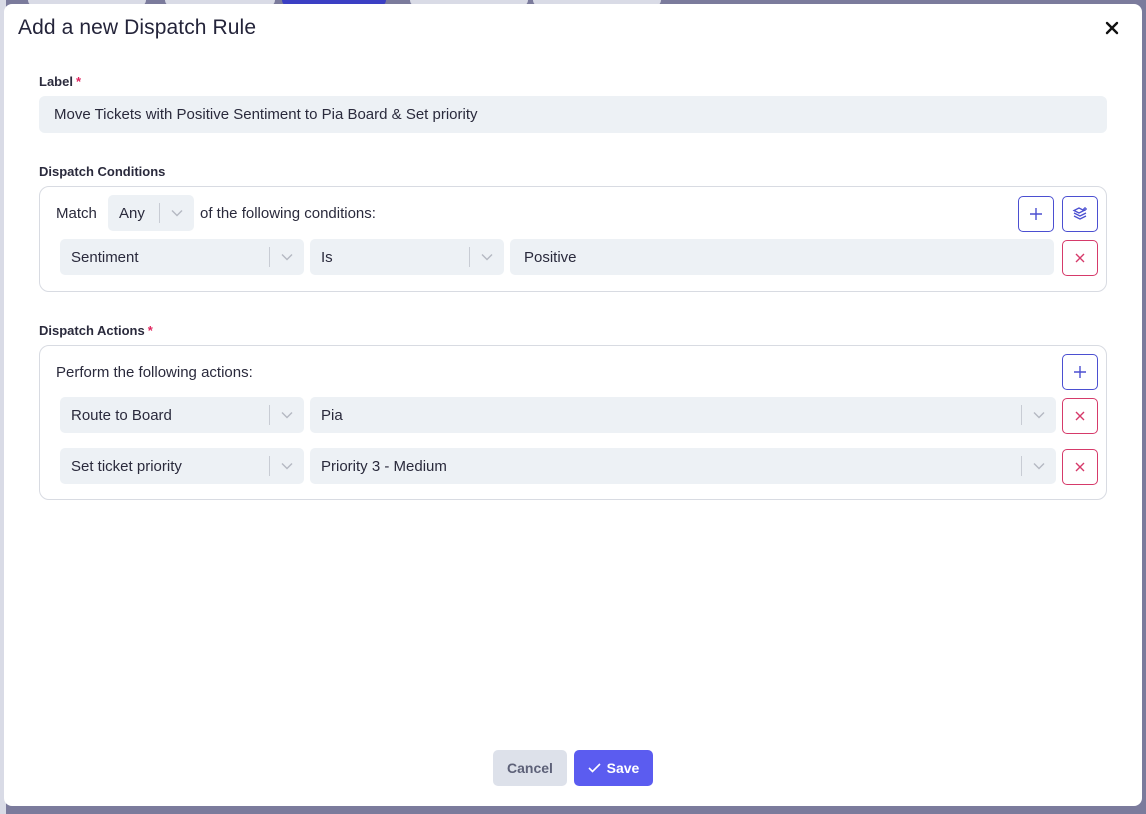  I want to click on save-button-label: Save, so click(623, 768).